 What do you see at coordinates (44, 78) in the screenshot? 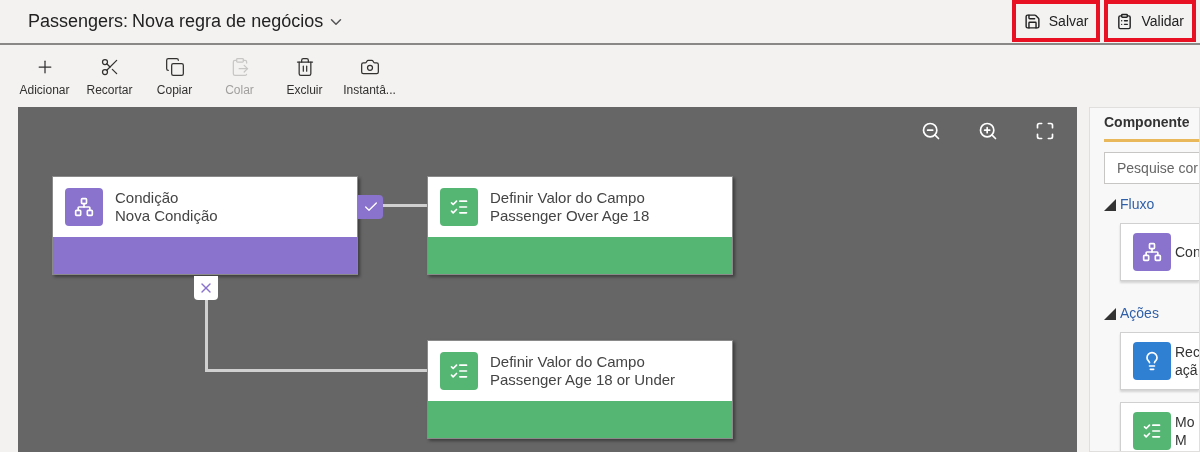
I see `toolbar-button: Adicionar` at bounding box center [44, 78].